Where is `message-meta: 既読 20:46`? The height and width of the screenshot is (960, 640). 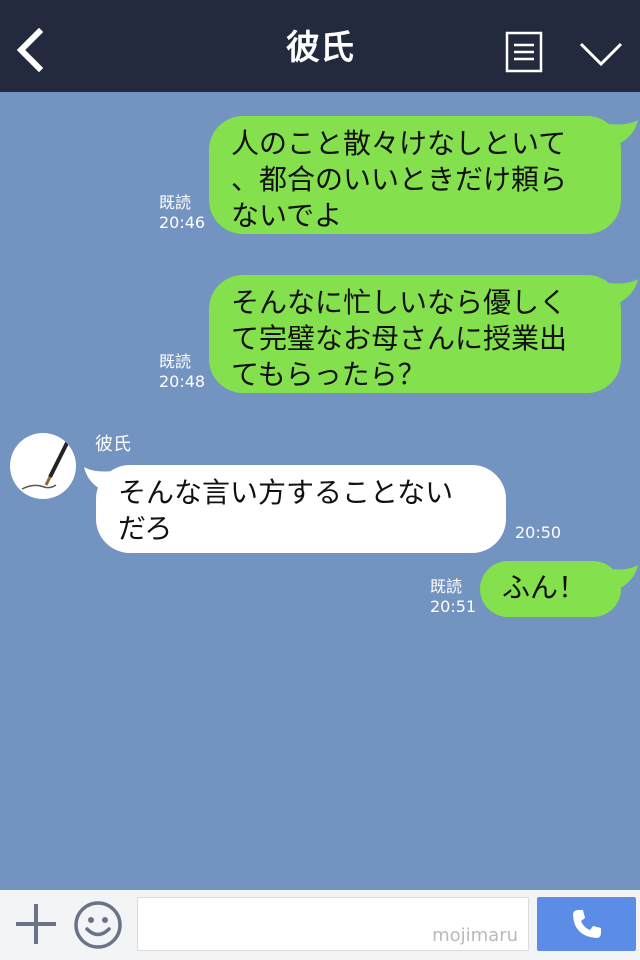
message-meta: 既読 20:46 is located at coordinates (182, 213).